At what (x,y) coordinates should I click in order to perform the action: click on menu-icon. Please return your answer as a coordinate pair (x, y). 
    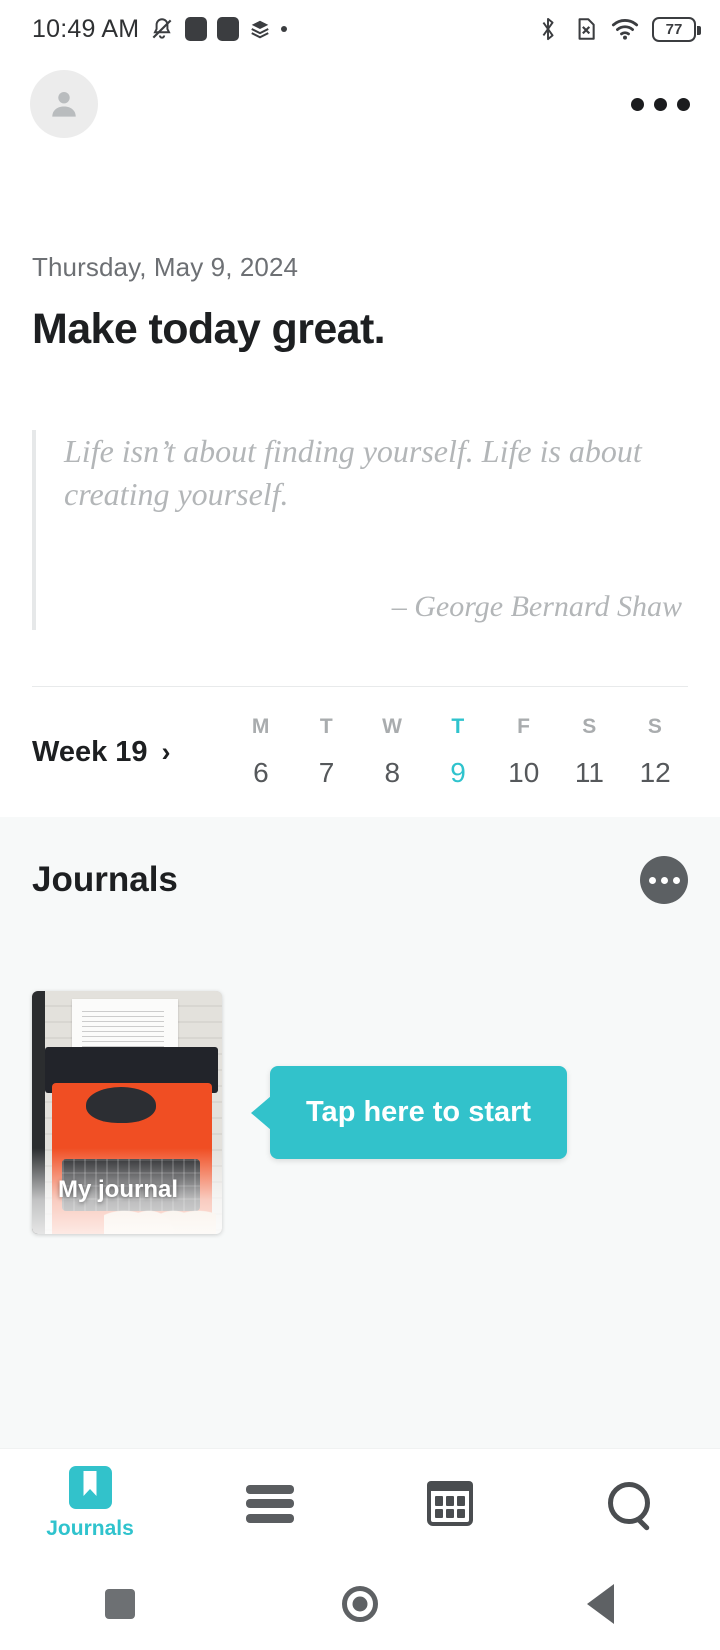
    Looking at the image, I should click on (270, 1503).